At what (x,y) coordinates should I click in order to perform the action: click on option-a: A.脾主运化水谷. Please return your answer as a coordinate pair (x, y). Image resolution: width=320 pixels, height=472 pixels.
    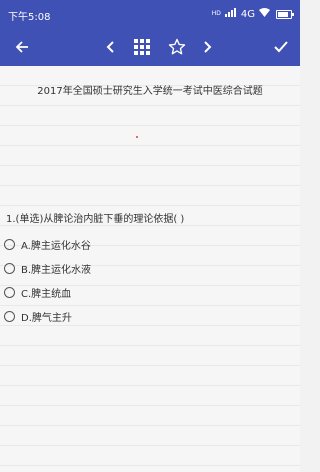
    Looking at the image, I should click on (47, 244).